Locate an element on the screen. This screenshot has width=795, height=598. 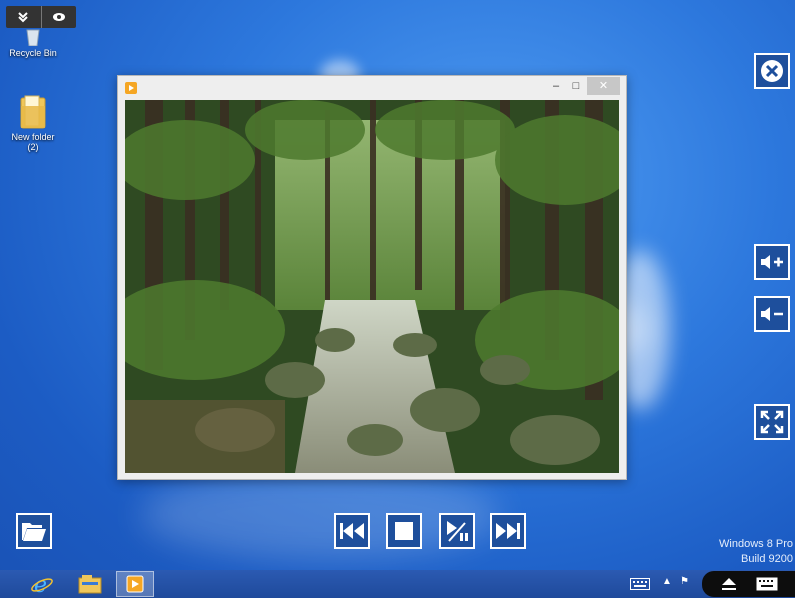
media-player-icon is located at coordinates (135, 584).